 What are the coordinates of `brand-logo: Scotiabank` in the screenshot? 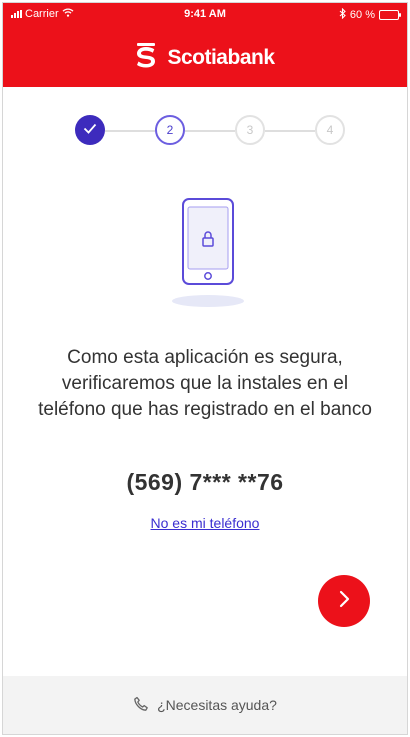 It's located at (205, 58).